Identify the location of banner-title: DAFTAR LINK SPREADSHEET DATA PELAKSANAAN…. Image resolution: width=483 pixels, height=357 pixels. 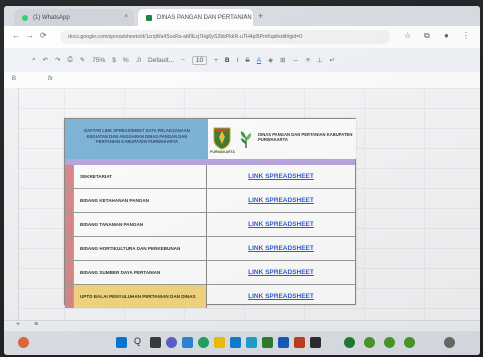
(137, 136).